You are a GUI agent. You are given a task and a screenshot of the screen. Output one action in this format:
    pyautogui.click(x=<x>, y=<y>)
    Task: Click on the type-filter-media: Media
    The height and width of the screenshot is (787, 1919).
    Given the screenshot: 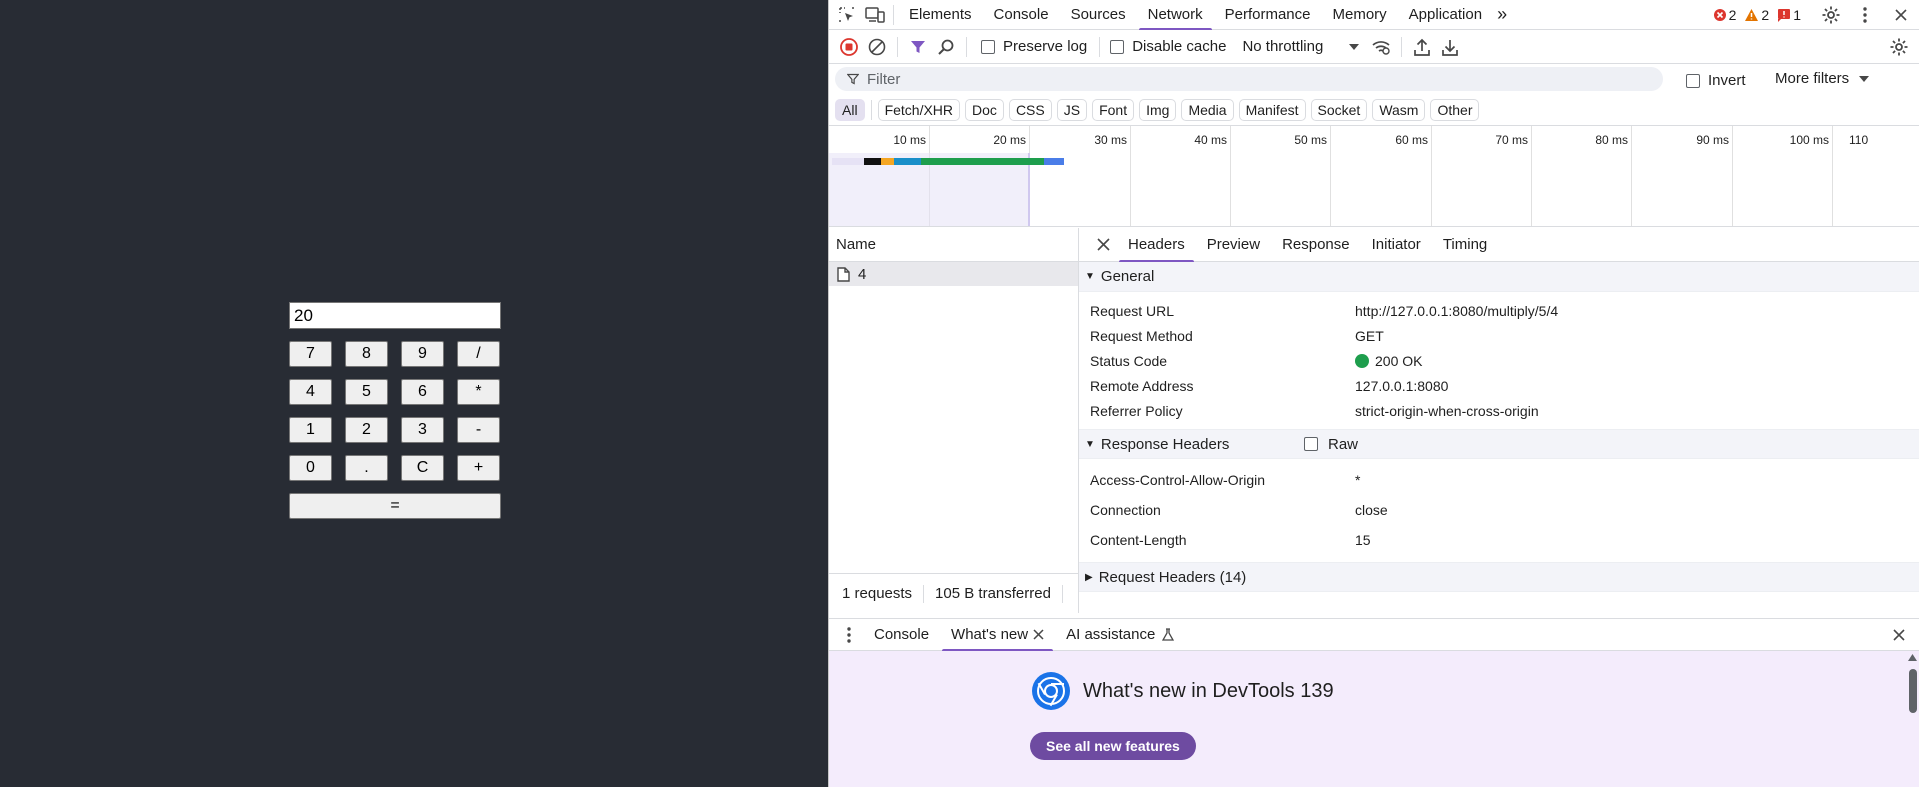 What is the action you would take?
    pyautogui.click(x=1207, y=109)
    